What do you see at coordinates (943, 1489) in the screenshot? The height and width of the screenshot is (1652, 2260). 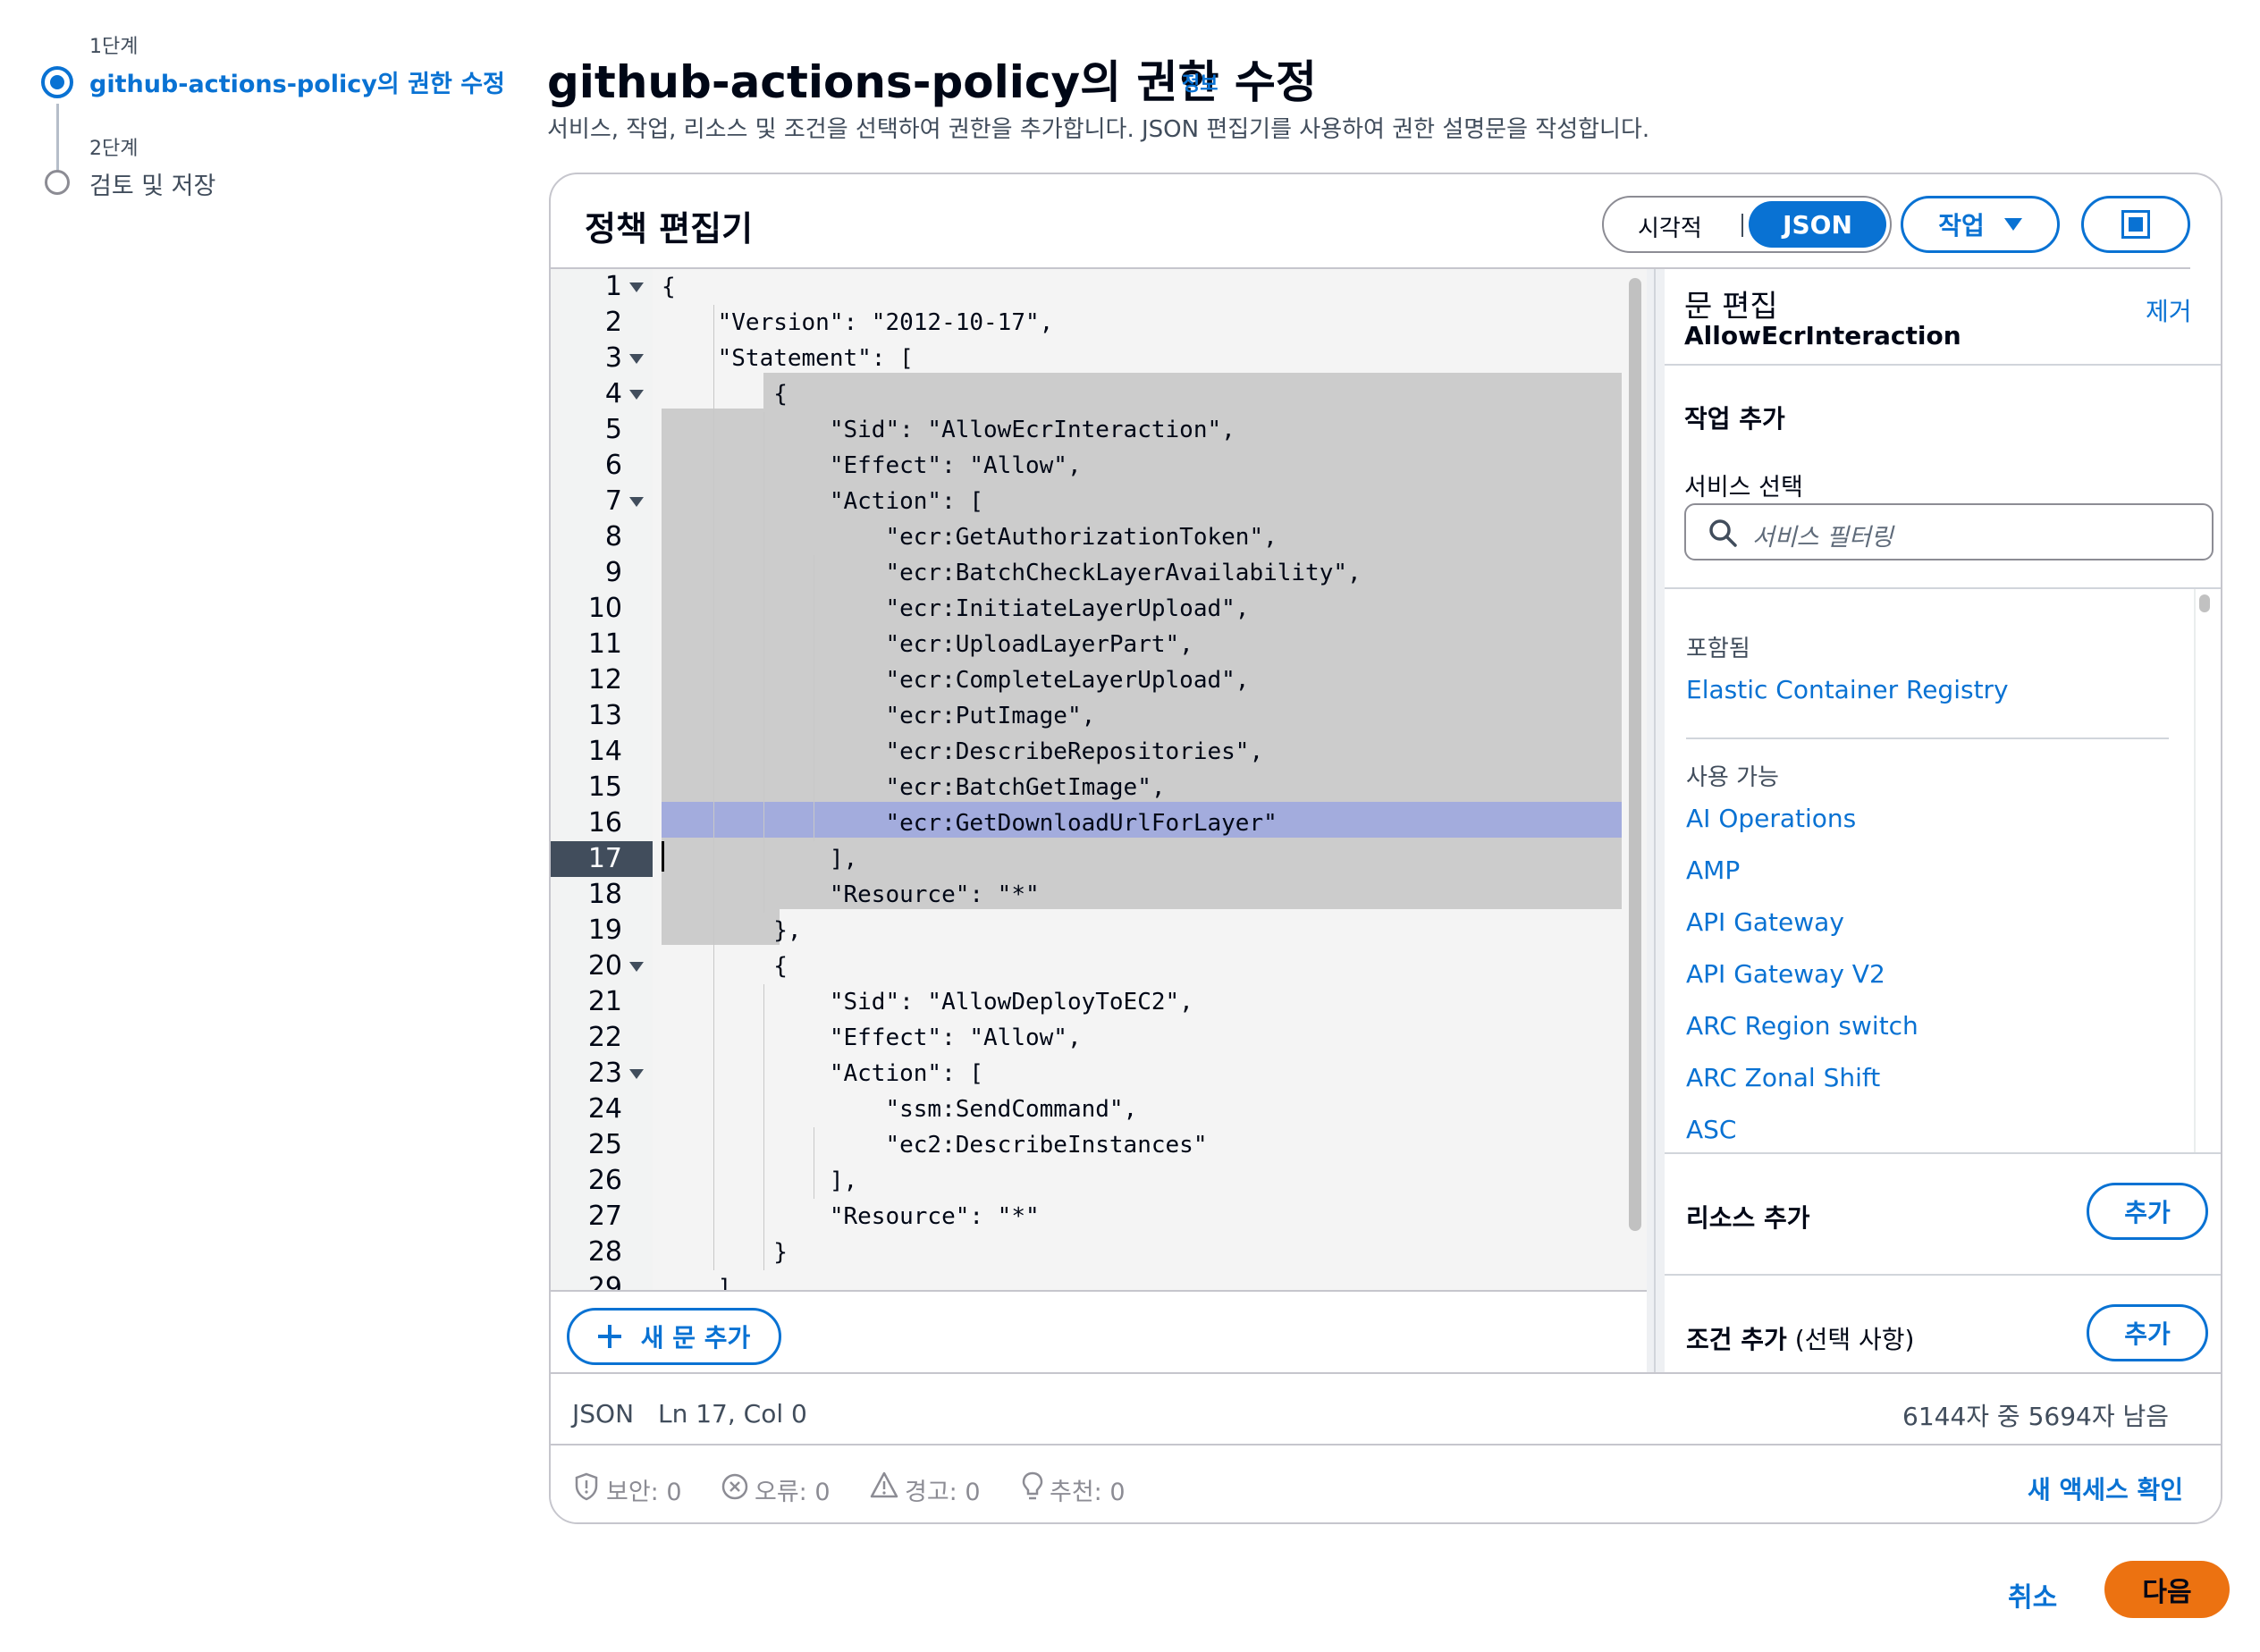 I see `validation-warnings: 경고: 0` at bounding box center [943, 1489].